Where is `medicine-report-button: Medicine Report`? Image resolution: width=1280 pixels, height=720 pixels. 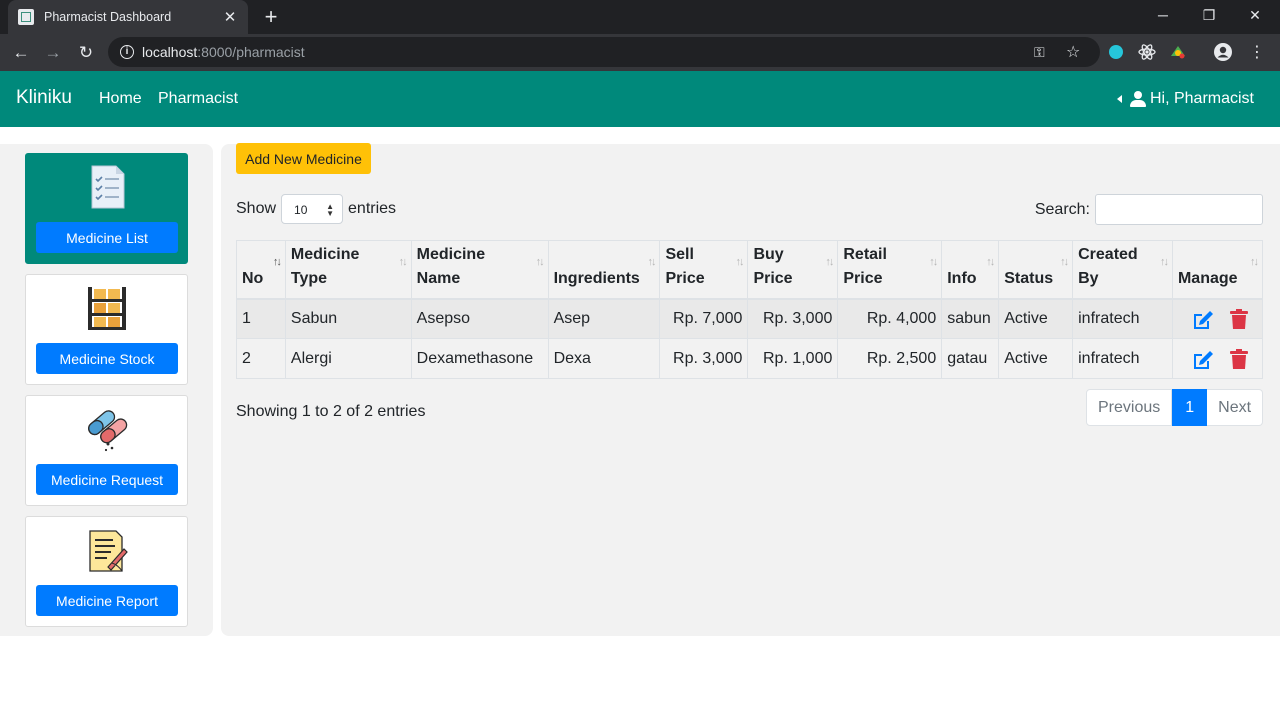
medicine-report-button: Medicine Report is located at coordinates (107, 600).